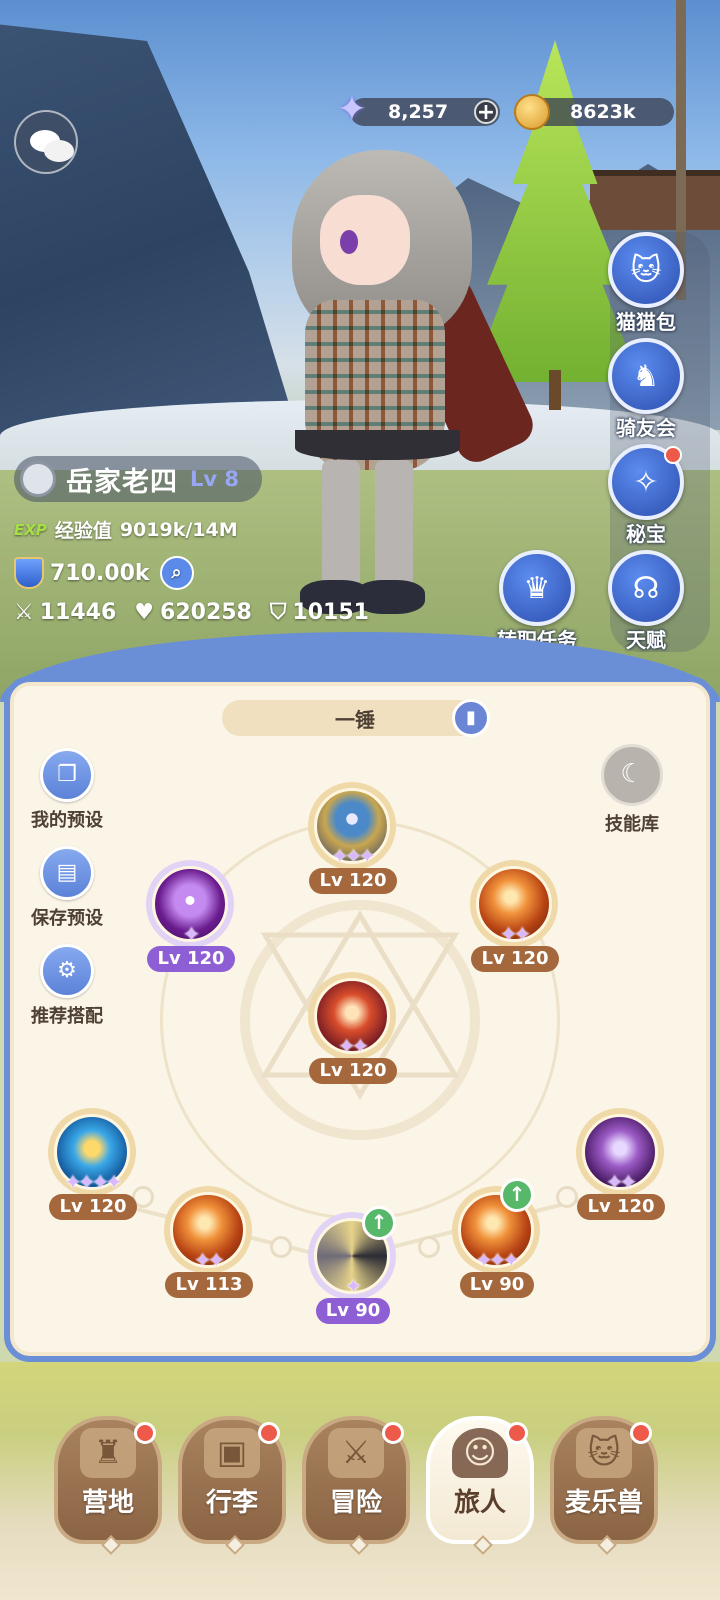 The image size is (720, 1600). What do you see at coordinates (145, 1433) in the screenshot?
I see `camp-notification-dot` at bounding box center [145, 1433].